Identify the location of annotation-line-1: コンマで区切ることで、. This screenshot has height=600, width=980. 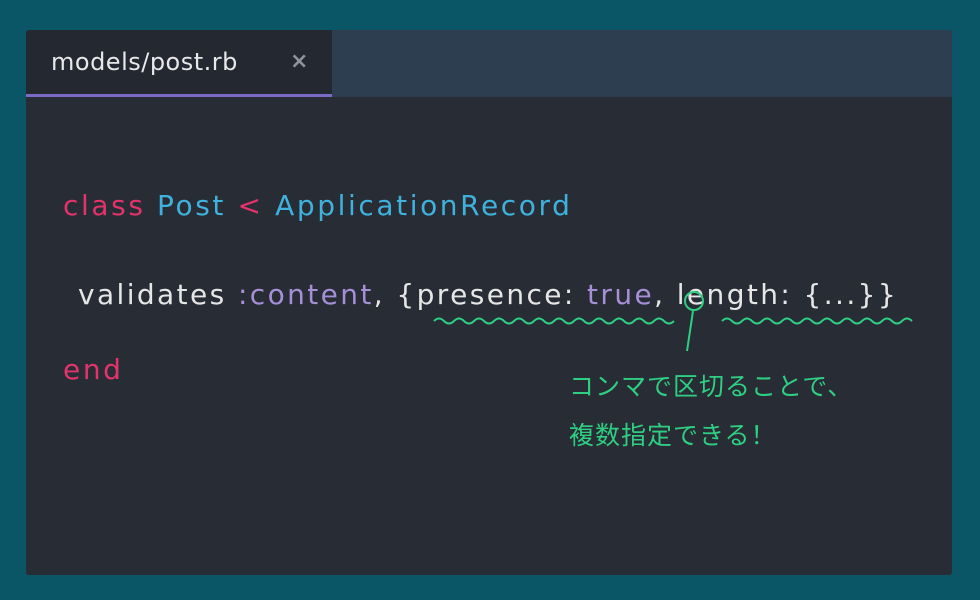
(711, 386).